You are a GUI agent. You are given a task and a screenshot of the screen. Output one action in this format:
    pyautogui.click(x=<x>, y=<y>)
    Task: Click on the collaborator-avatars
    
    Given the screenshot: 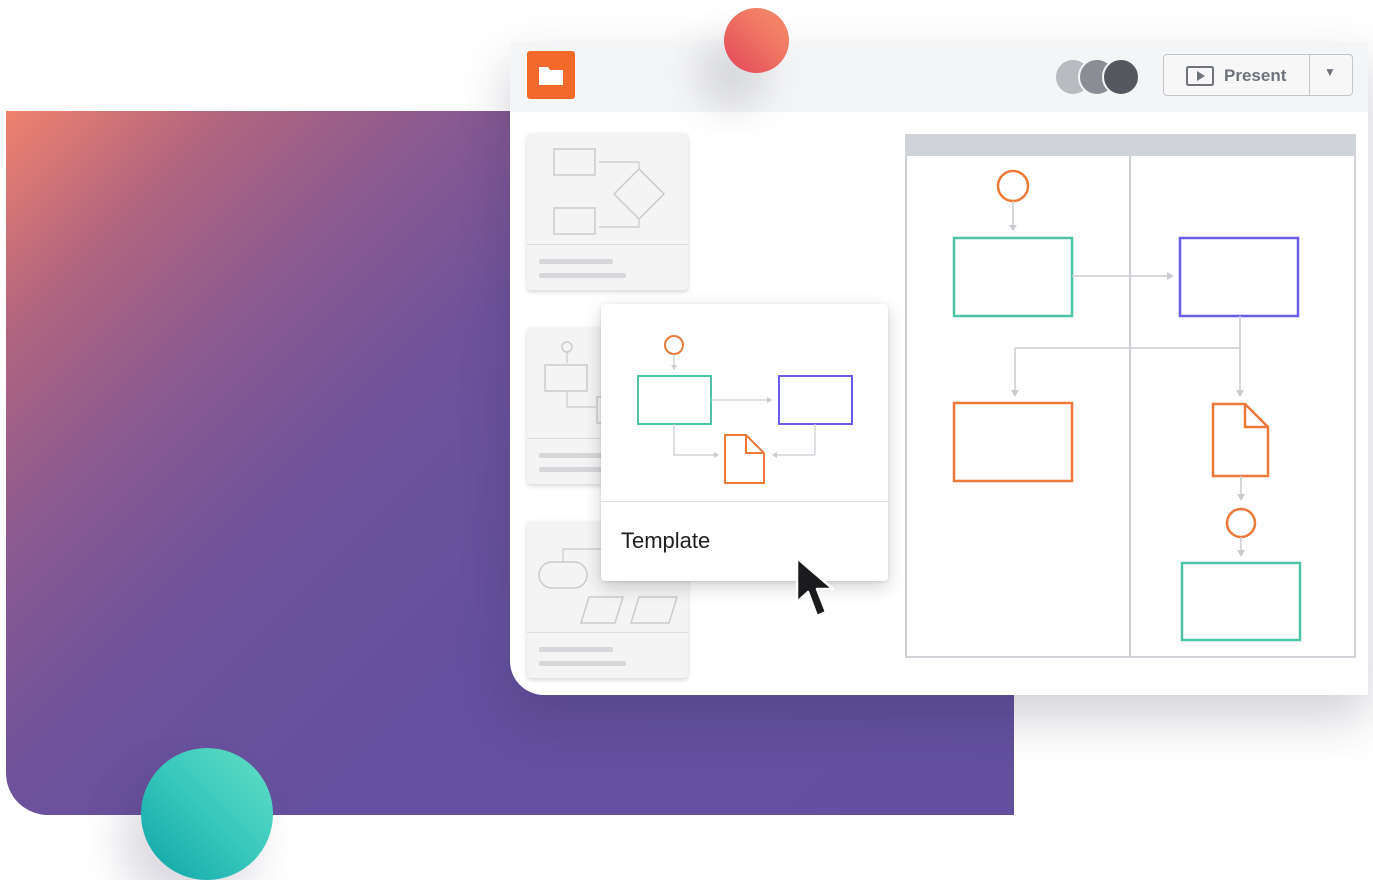 What is the action you would take?
    pyautogui.click(x=1099, y=77)
    